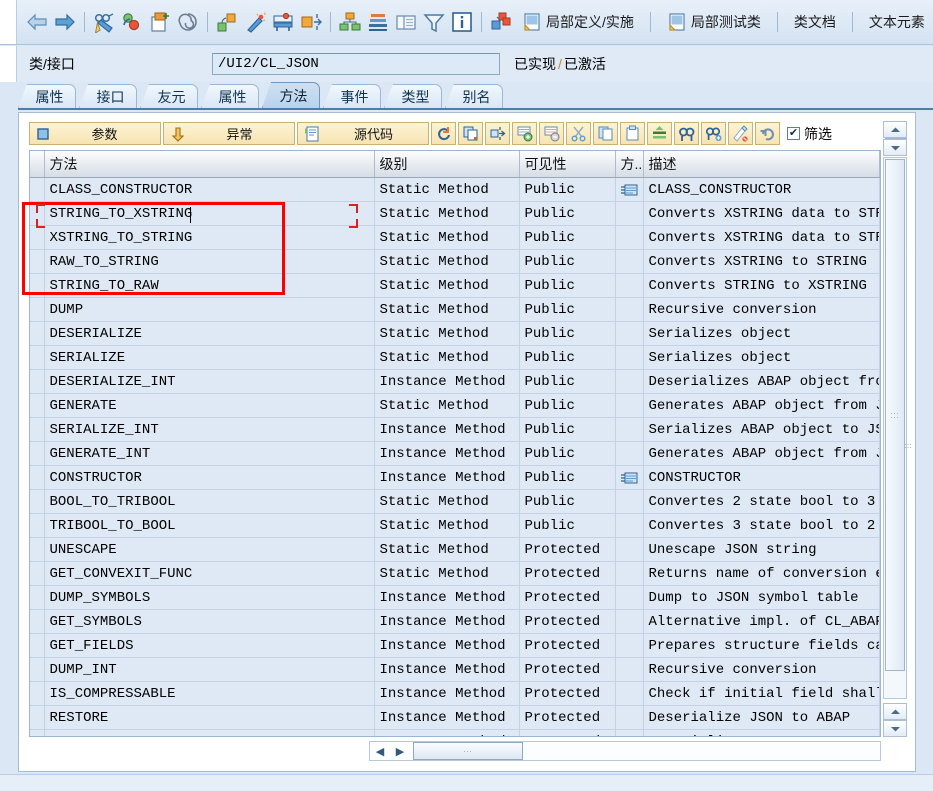  What do you see at coordinates (209, 693) in the screenshot?
I see `cell-method: IS_COMPRESSABLE` at bounding box center [209, 693].